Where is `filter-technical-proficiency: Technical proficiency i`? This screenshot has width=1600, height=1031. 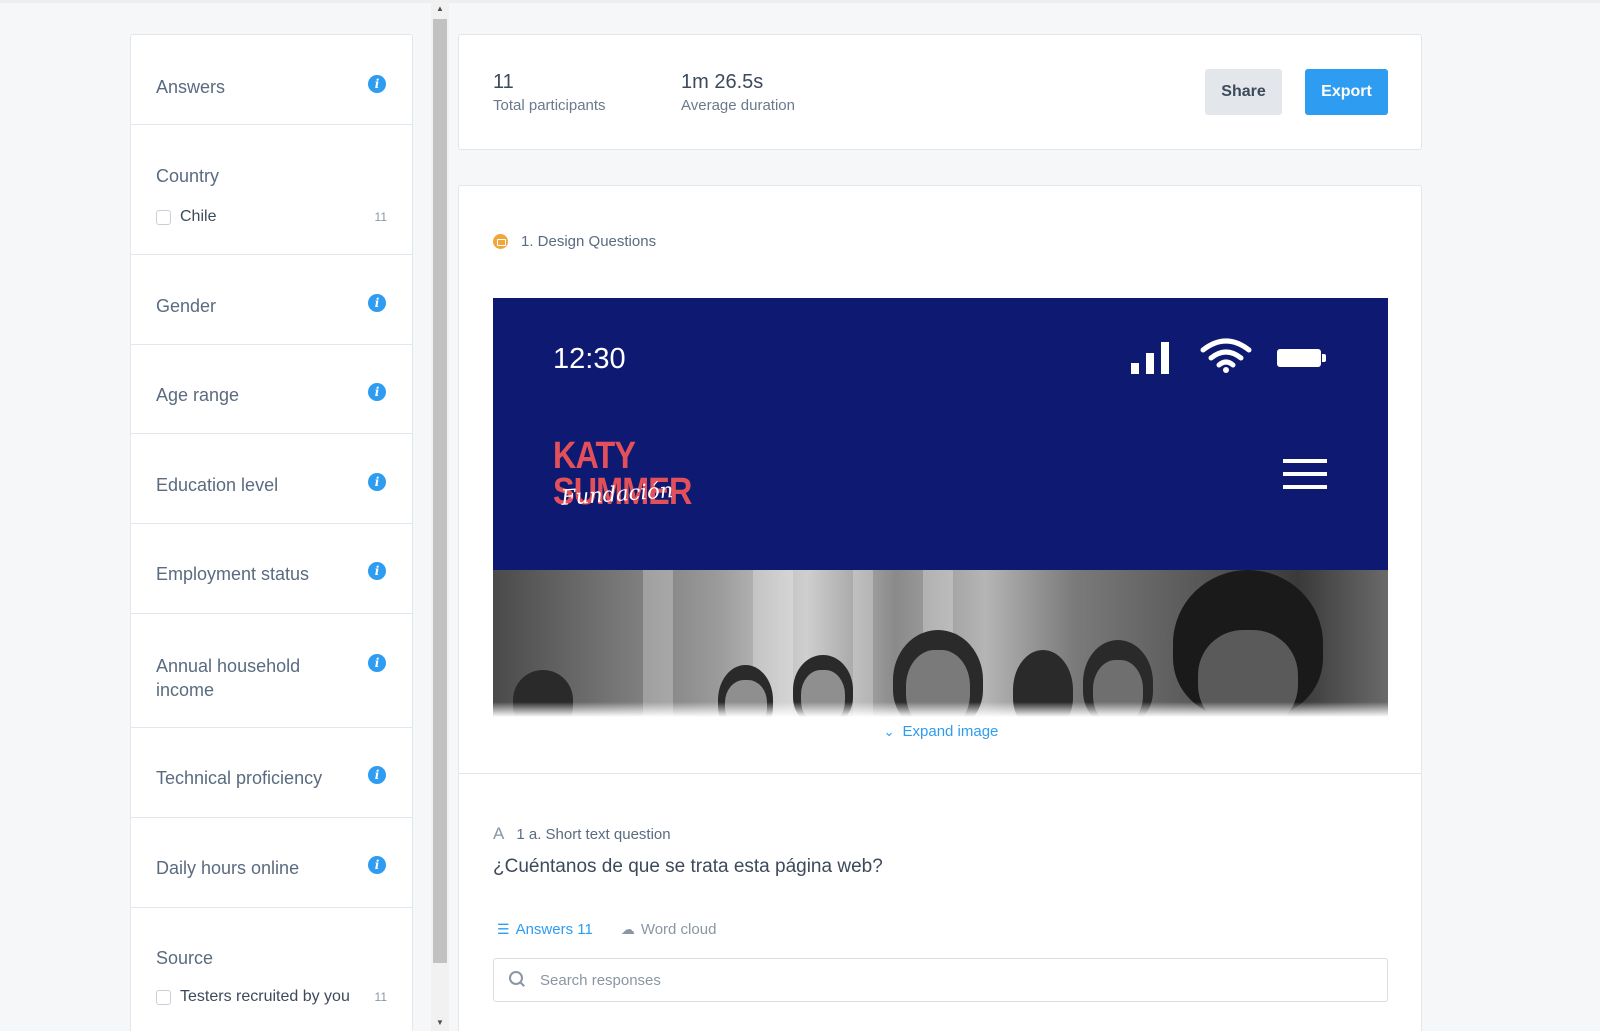 filter-technical-proficiency: Technical proficiency i is located at coordinates (271, 773).